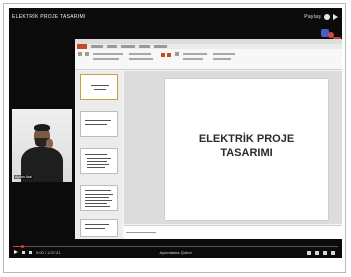  I want to click on video-title-bar: ELEKTRİK PROJE TASARIMI Paylaş, so click(175, 18).